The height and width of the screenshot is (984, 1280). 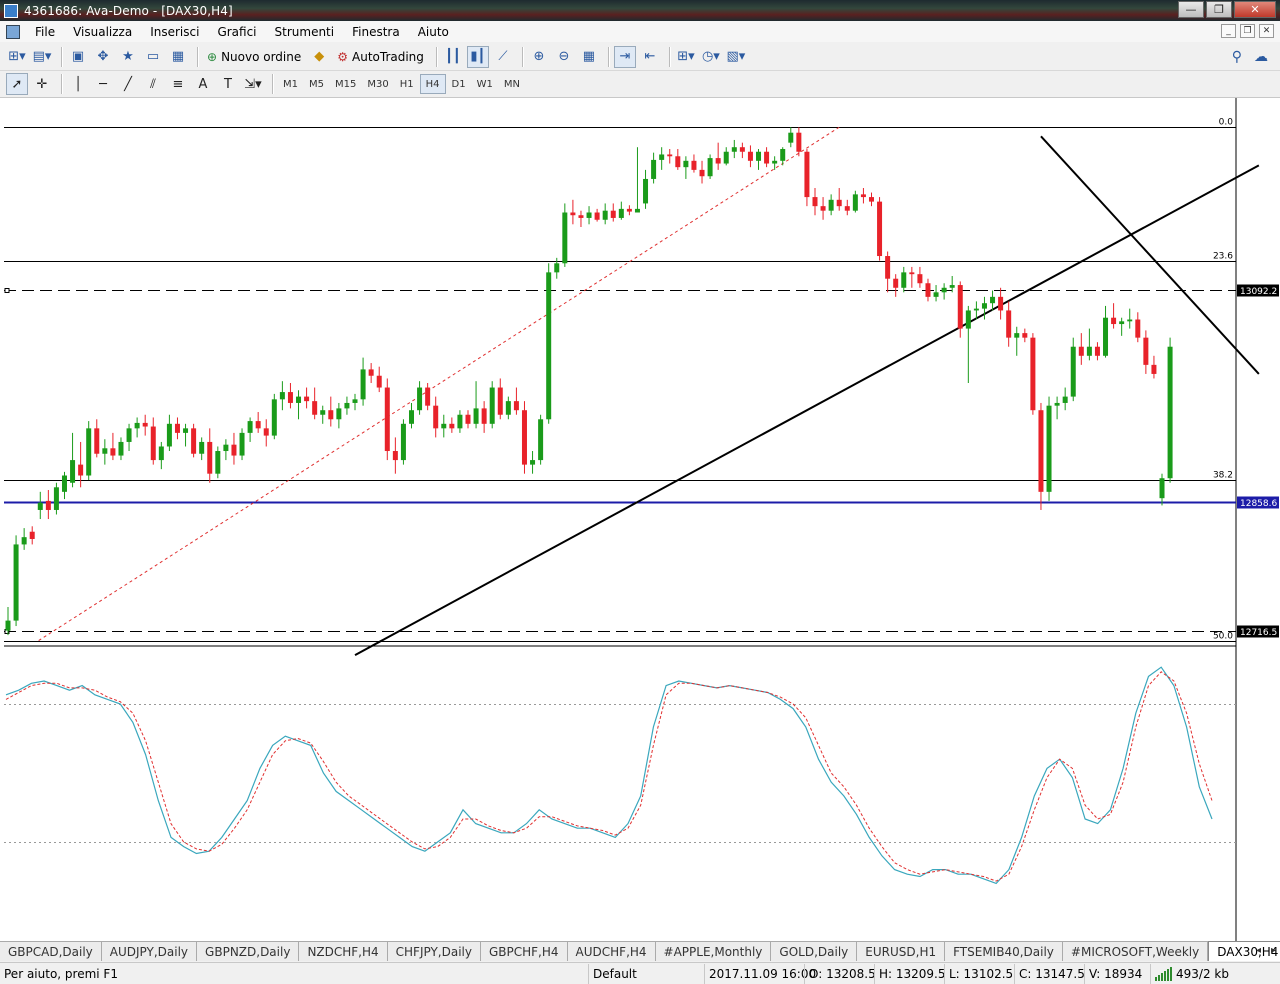 What do you see at coordinates (261, 56) in the screenshot?
I see `new-order-label: Nuovo ordine` at bounding box center [261, 56].